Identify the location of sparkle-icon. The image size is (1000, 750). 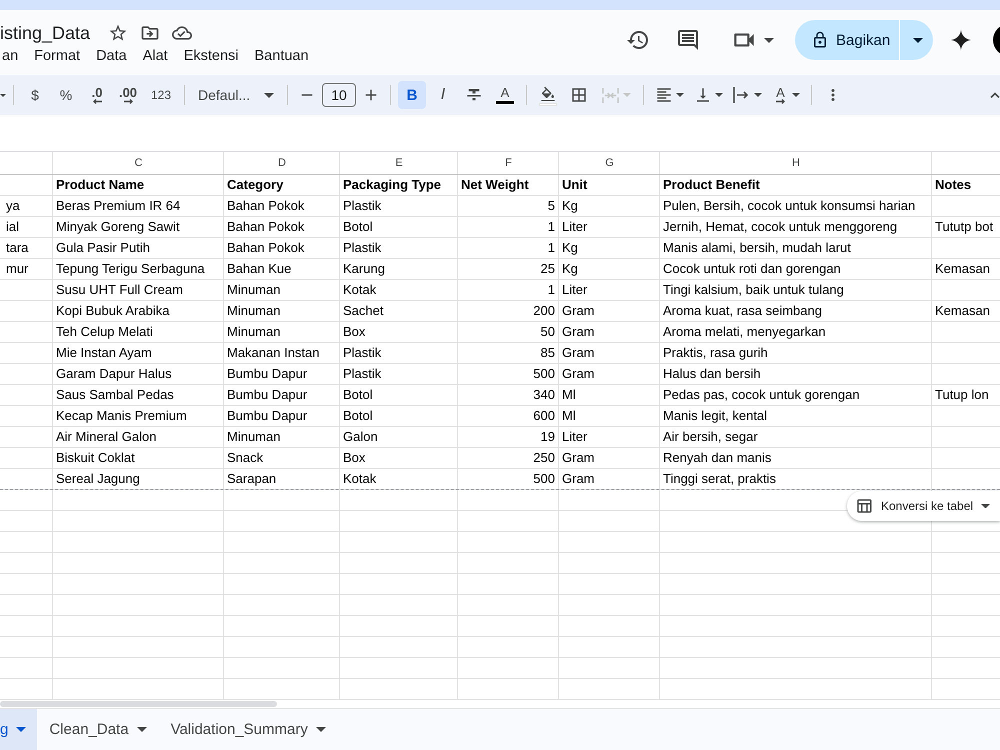
(961, 40).